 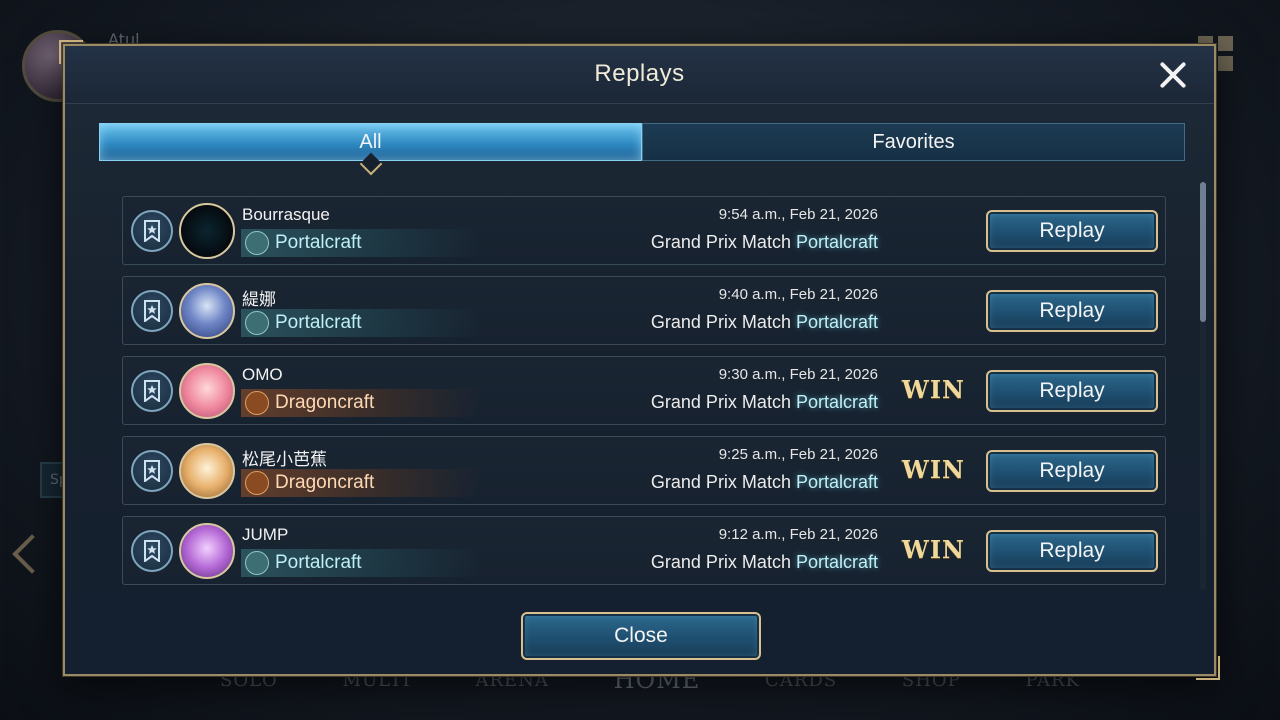 I want to click on scrollbar, so click(x=1203, y=386).